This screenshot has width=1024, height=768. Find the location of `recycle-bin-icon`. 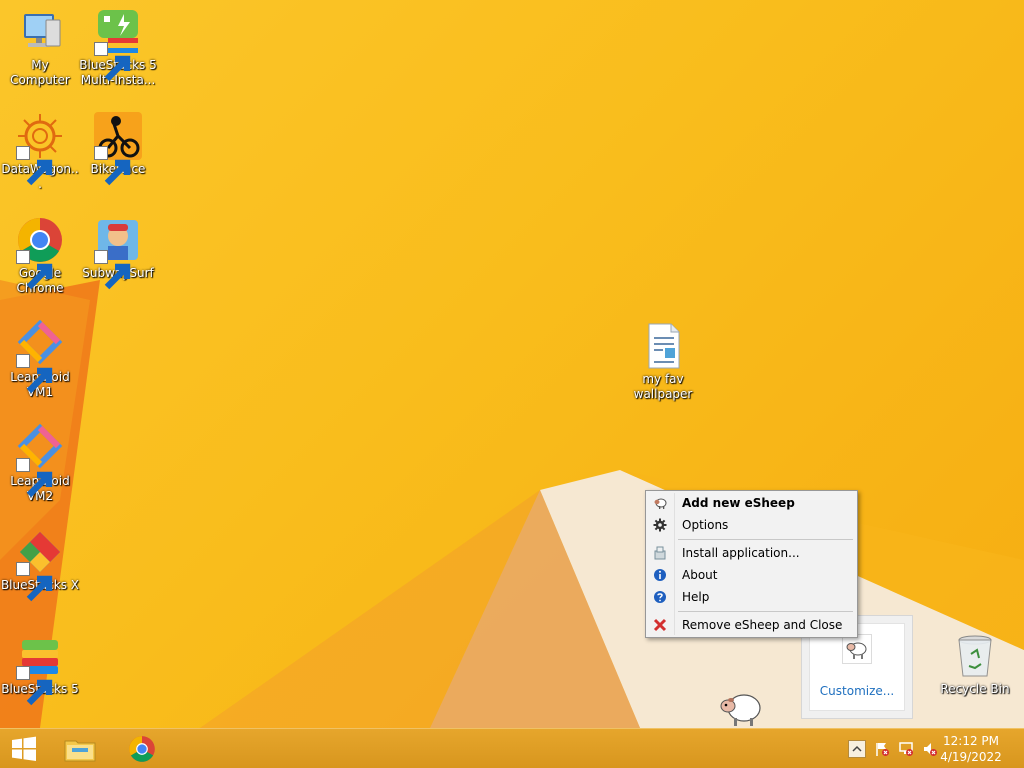

recycle-bin-icon is located at coordinates (975, 656).